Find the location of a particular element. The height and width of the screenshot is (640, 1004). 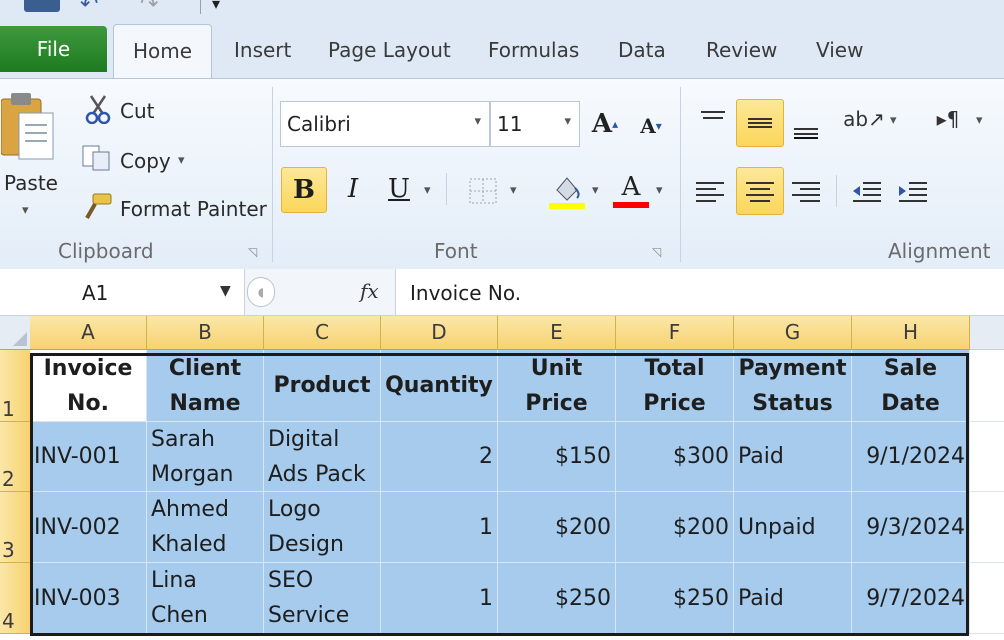

cut-button: Cut is located at coordinates (137, 111).